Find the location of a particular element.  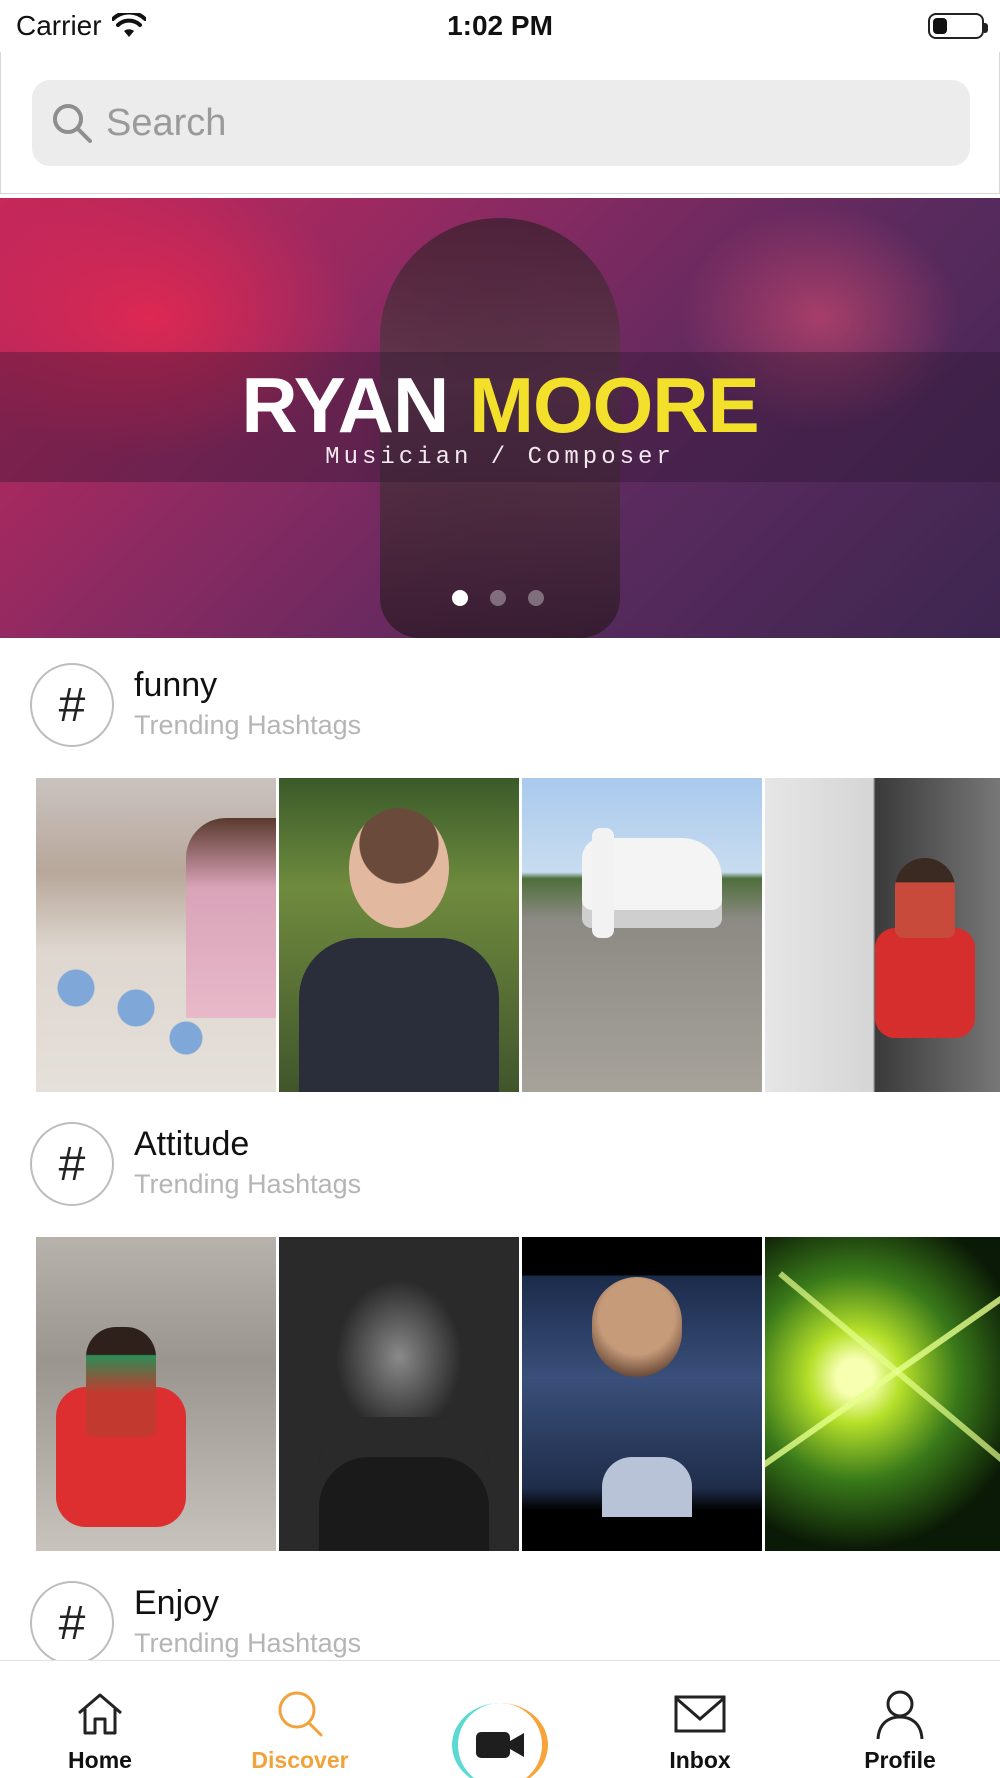

video-camera-icon is located at coordinates (500, 1745).